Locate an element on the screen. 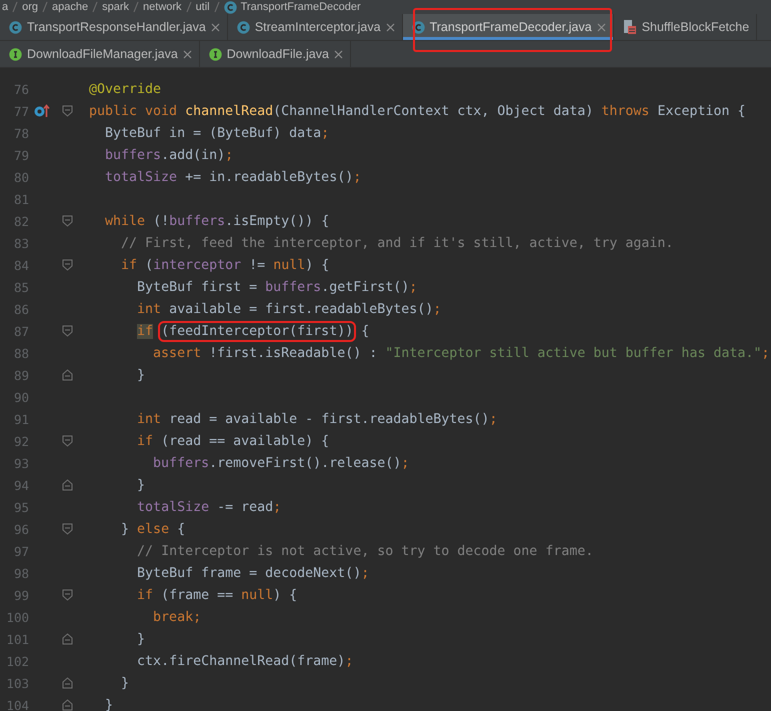 This screenshot has height=711, width=771. line-number: 93 is located at coordinates (20, 463).